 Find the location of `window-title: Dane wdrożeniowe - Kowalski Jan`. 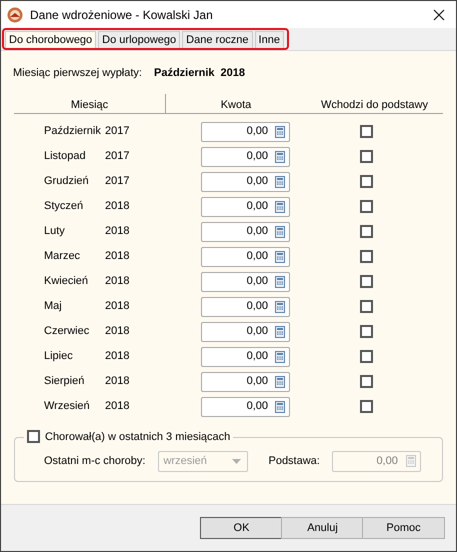

window-title: Dane wdrożeniowe - Kowalski Jan is located at coordinates (121, 15).